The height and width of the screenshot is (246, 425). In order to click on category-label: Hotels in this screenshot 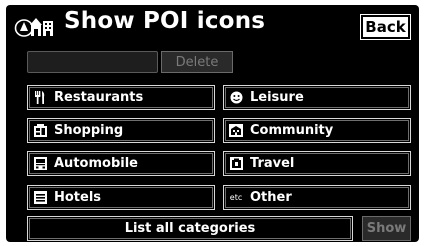, I will do `click(78, 197)`.